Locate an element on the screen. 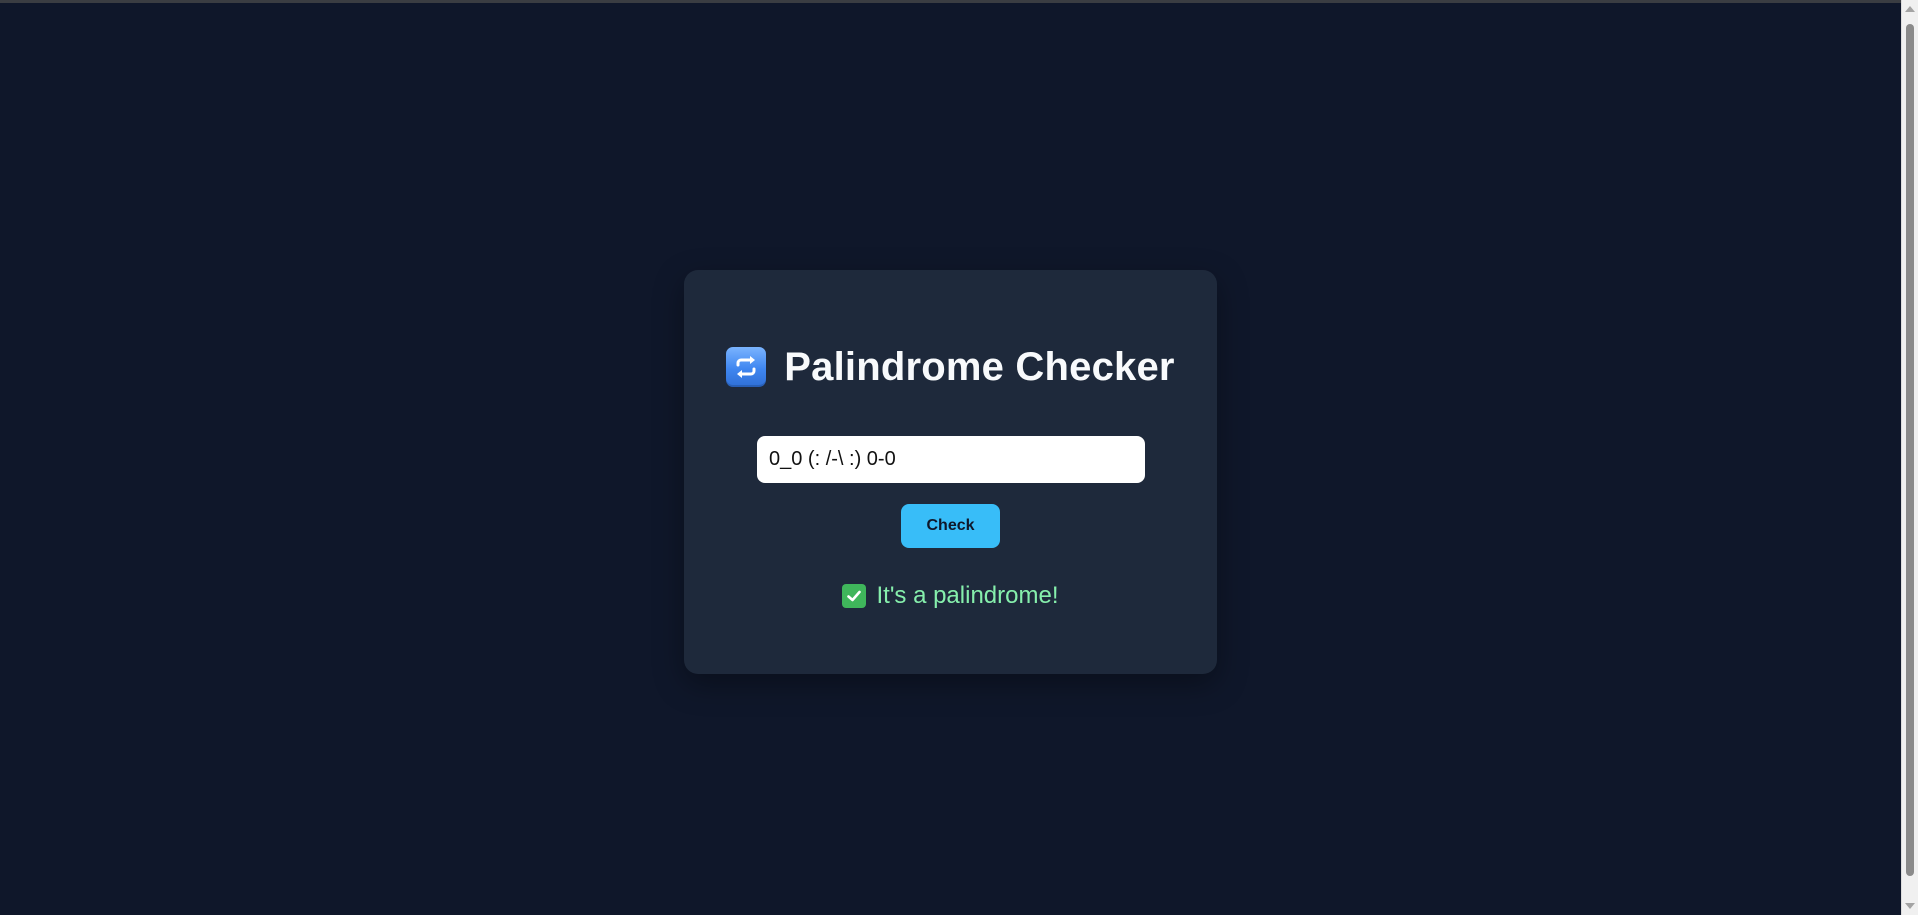  result-text: It's a palindrome! is located at coordinates (967, 595).